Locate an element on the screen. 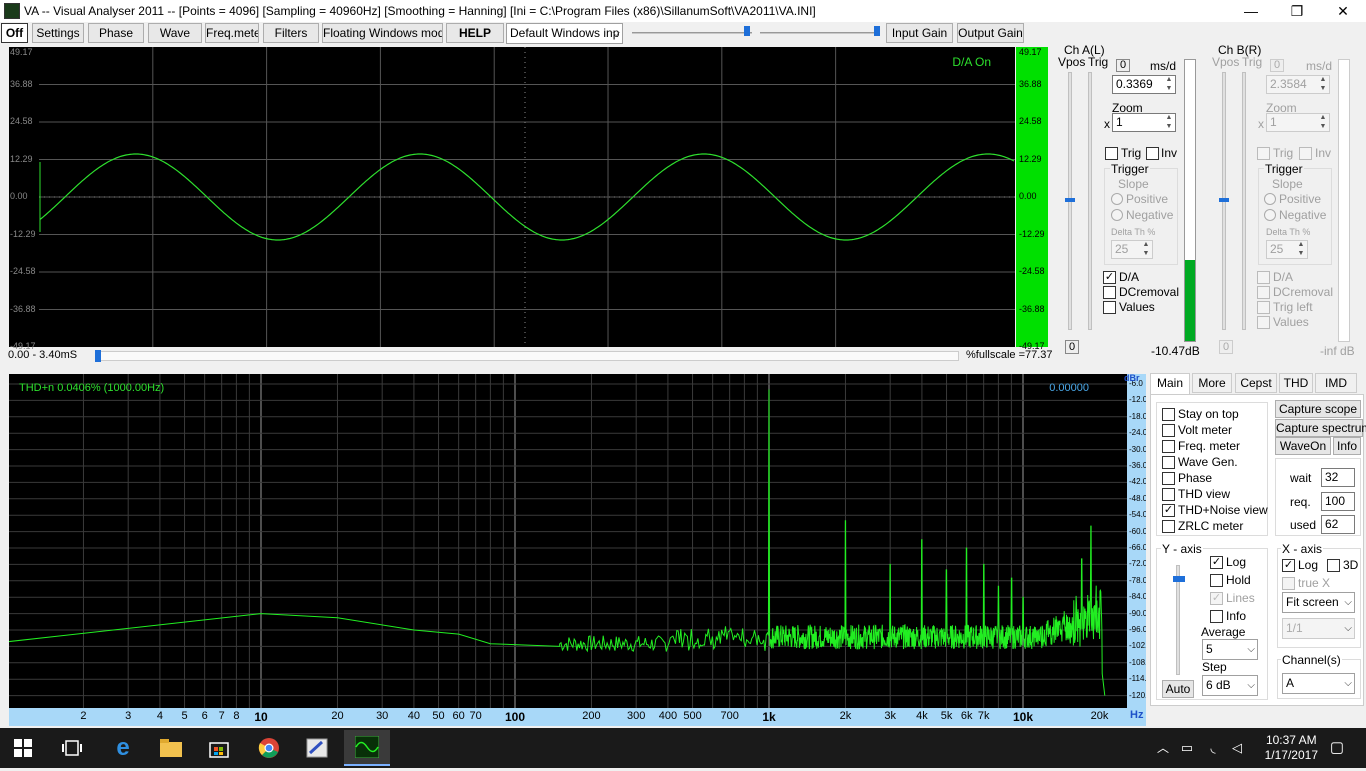  step-select: 6 dB ⌵ is located at coordinates (1230, 685).